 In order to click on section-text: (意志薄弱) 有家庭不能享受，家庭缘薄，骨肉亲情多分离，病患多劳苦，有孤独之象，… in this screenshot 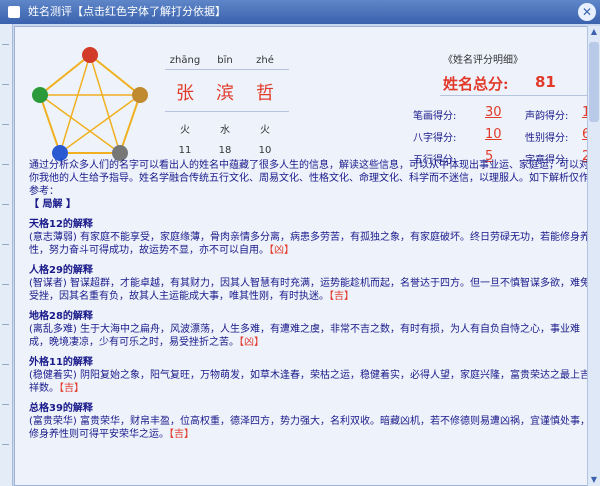, I will do `click(309, 244)`.